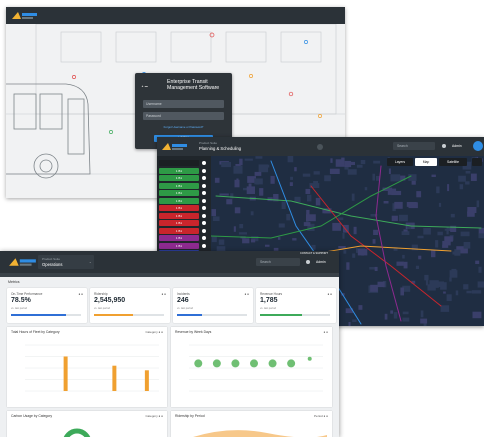 The width and height of the screenshot is (484, 437). Describe the element at coordinates (326, 332) in the screenshot. I see `panel-controls: ● ●` at that location.